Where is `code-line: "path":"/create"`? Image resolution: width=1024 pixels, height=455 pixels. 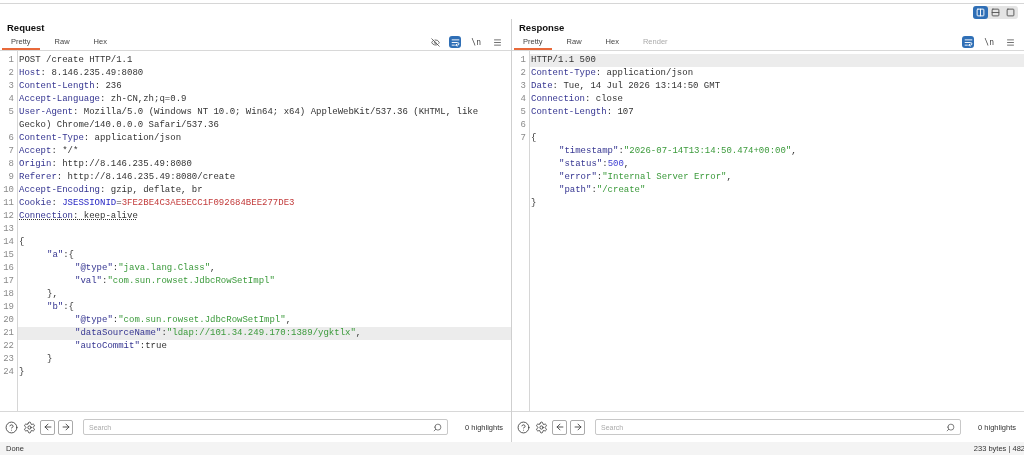 code-line: "path":"/create" is located at coordinates (602, 190).